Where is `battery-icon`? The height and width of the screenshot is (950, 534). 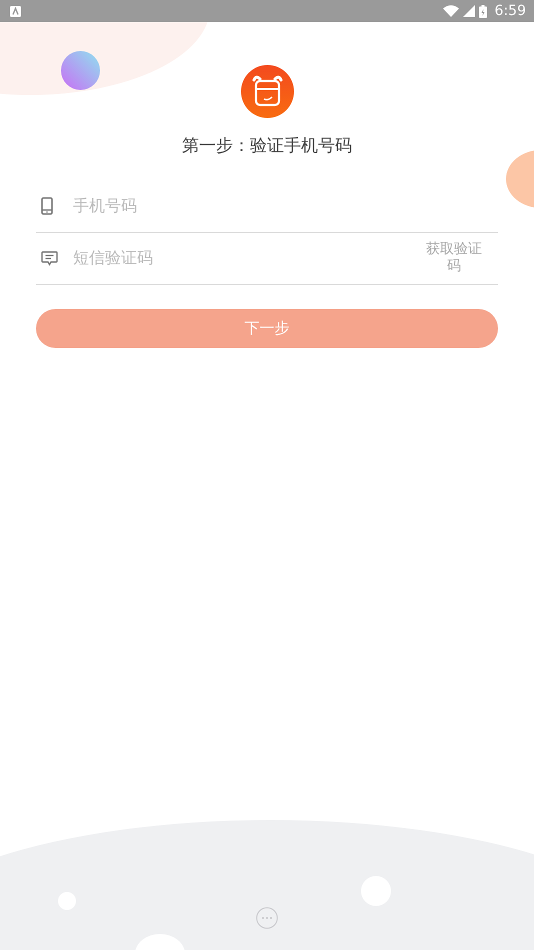
battery-icon is located at coordinates (482, 11).